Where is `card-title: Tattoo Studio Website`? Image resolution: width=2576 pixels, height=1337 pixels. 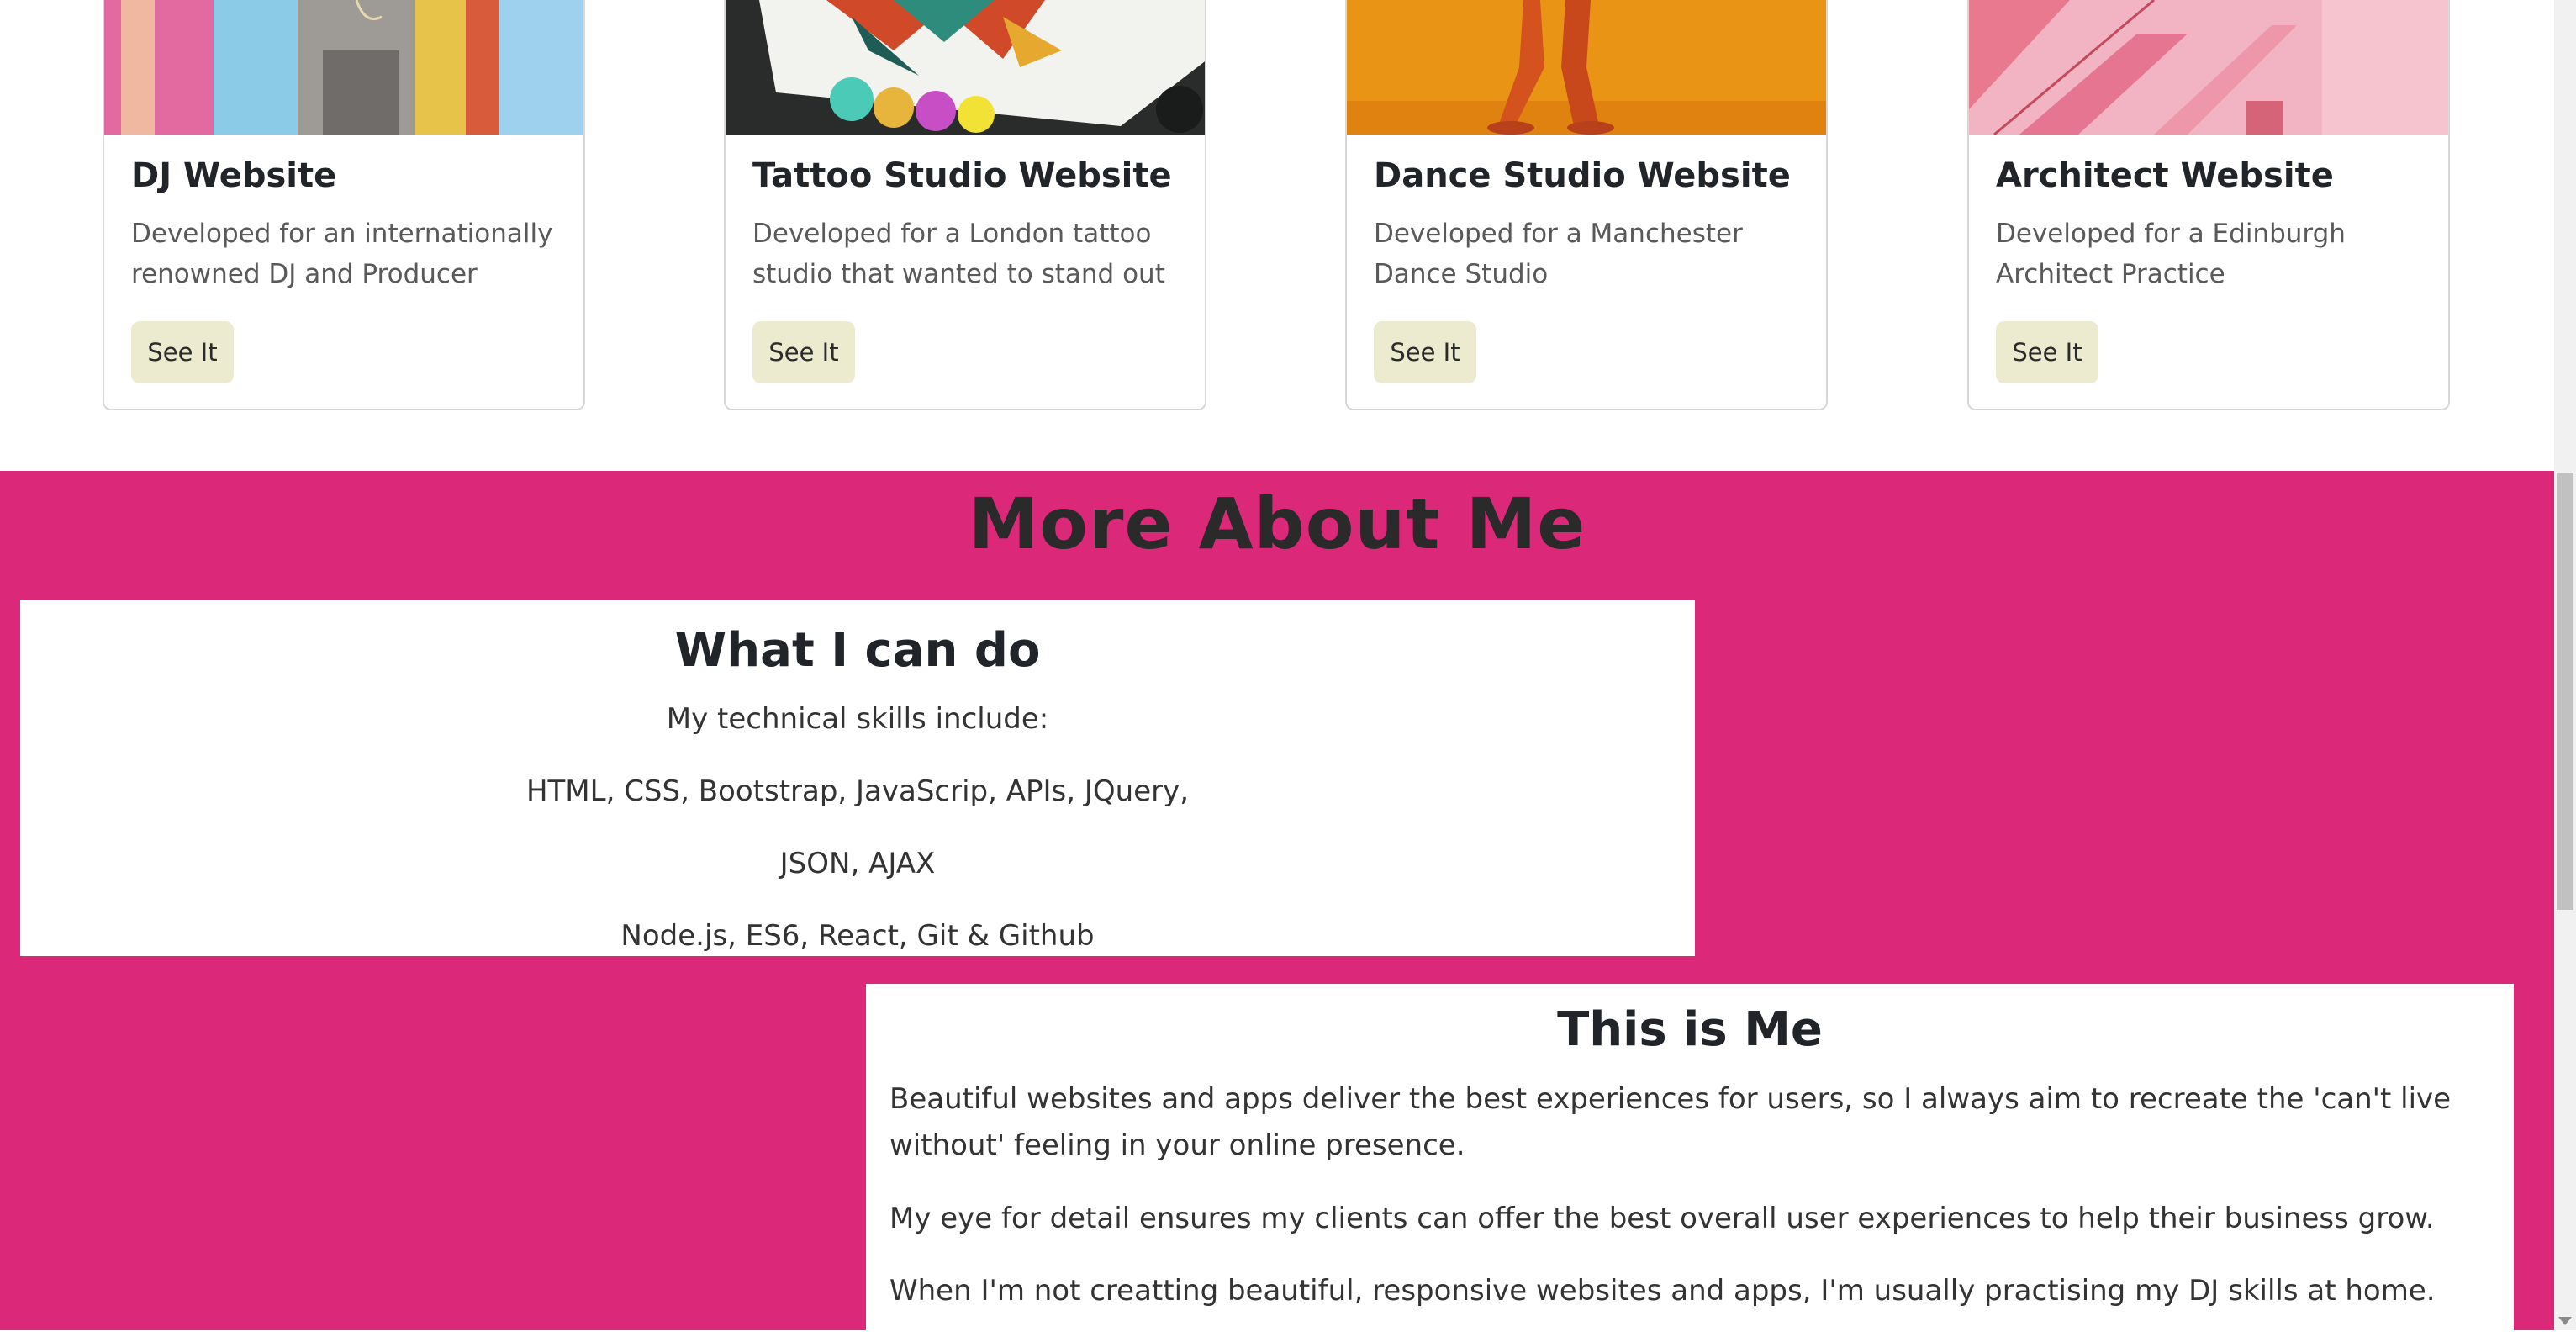 card-title: Tattoo Studio Website is located at coordinates (962, 176).